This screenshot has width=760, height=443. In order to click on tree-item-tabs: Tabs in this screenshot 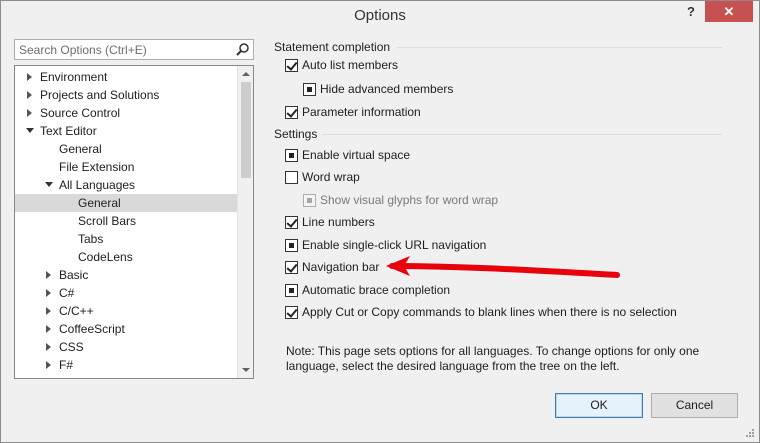, I will do `click(126, 239)`.